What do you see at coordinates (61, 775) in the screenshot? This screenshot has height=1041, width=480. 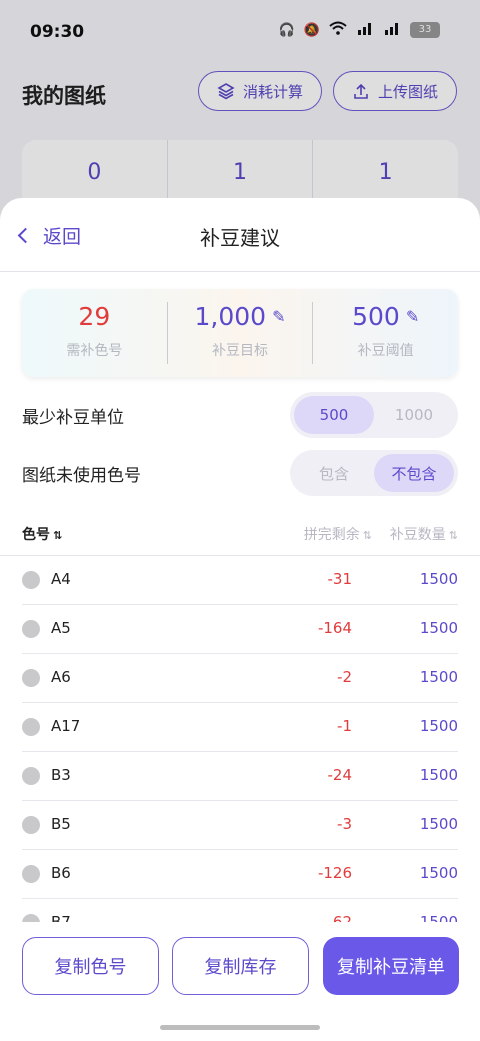 I see `color-code: B3` at bounding box center [61, 775].